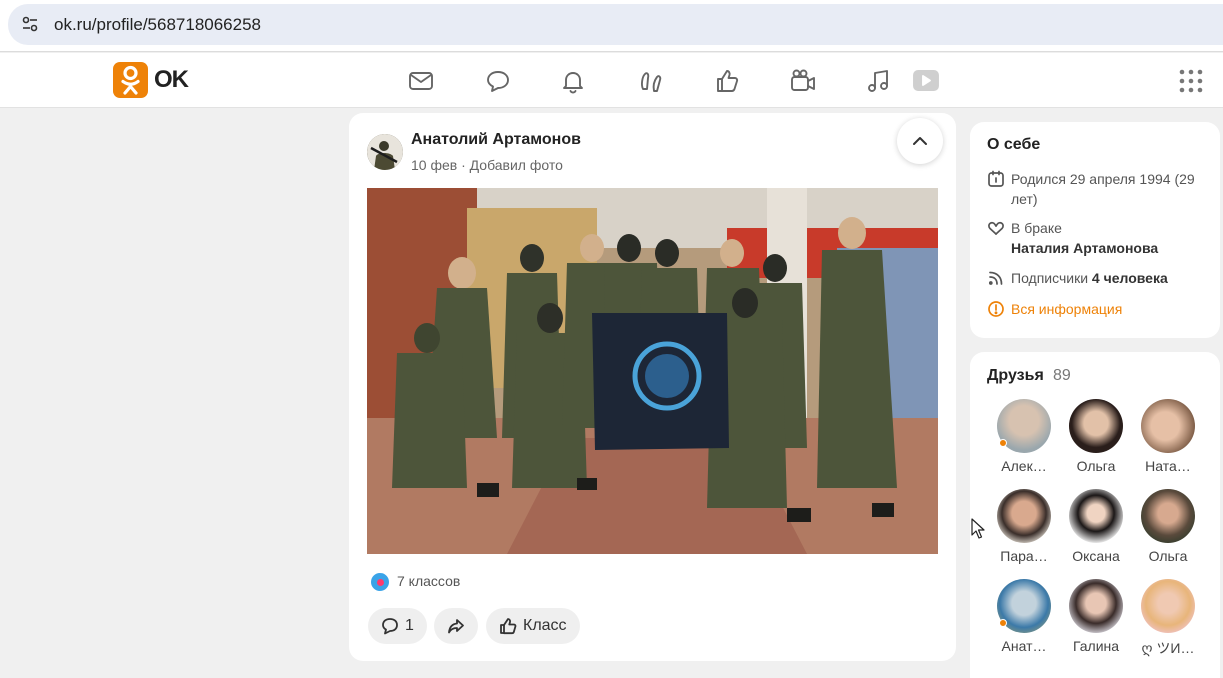 The width and height of the screenshot is (1223, 678). Describe the element at coordinates (879, 81) in the screenshot. I see `music-icon` at that location.